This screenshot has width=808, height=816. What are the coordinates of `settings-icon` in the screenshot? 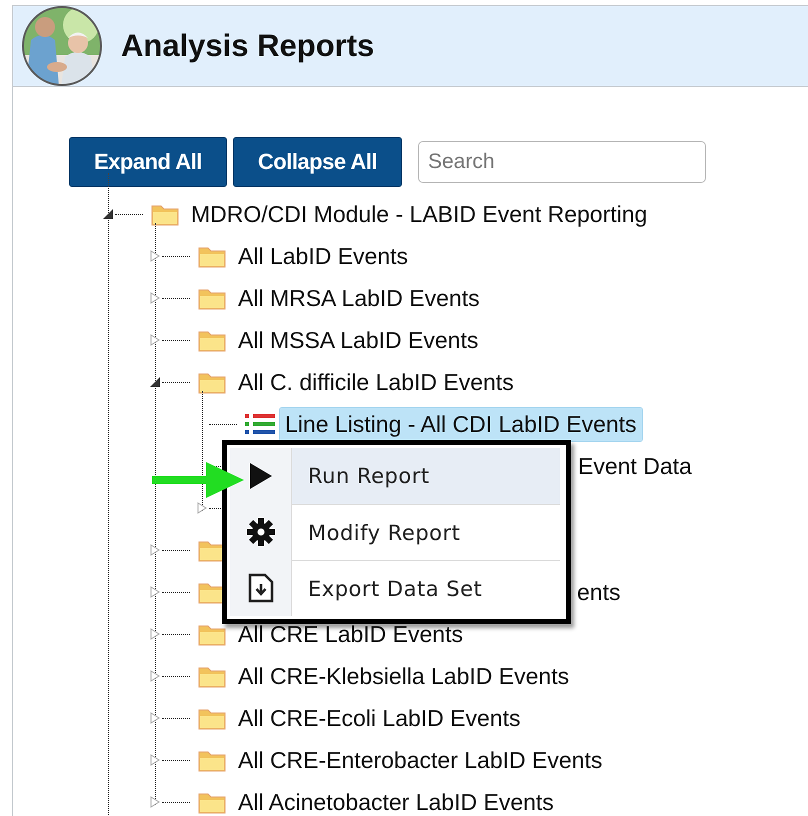 It's located at (260, 532).